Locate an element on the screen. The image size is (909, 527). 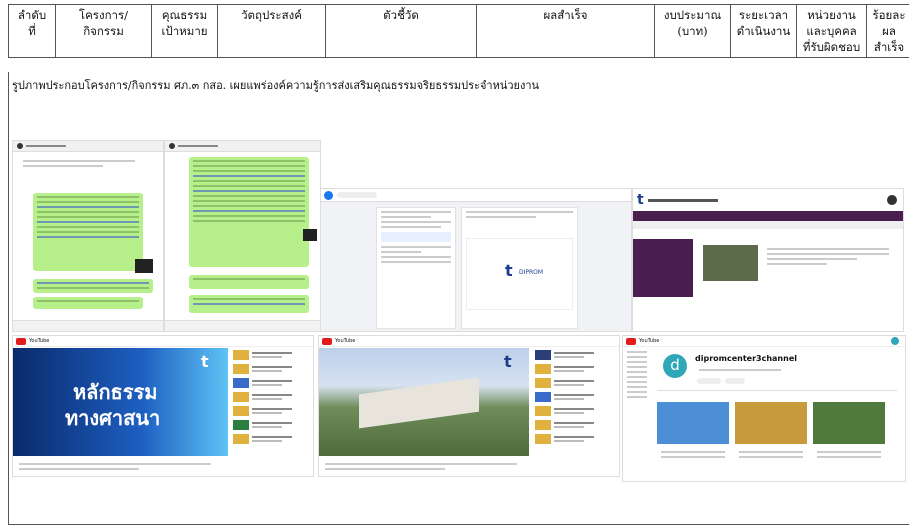
chat-title-placeholder is located at coordinates (46, 146).